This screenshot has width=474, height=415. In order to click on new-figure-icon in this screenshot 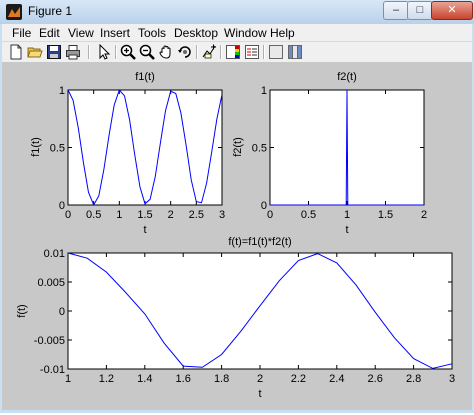, I will do `click(16, 52)`.